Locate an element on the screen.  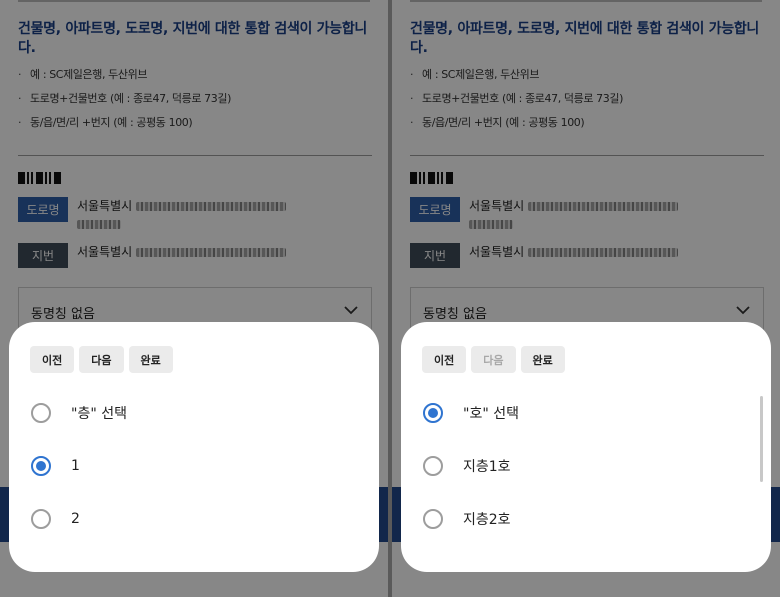
option-floor-placeholder: "층" 선택 is located at coordinates (79, 413).